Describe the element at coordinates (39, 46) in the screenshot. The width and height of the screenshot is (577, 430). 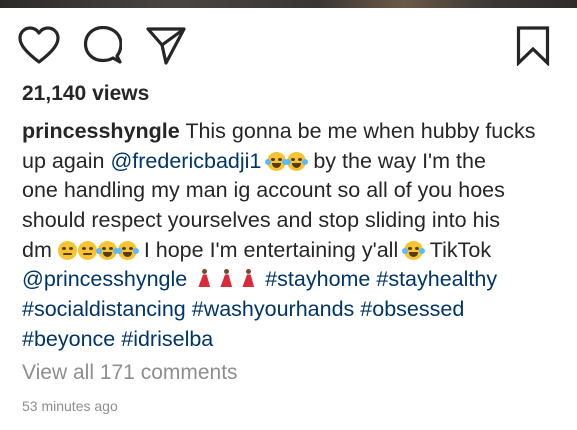
I see `heart-icon` at that location.